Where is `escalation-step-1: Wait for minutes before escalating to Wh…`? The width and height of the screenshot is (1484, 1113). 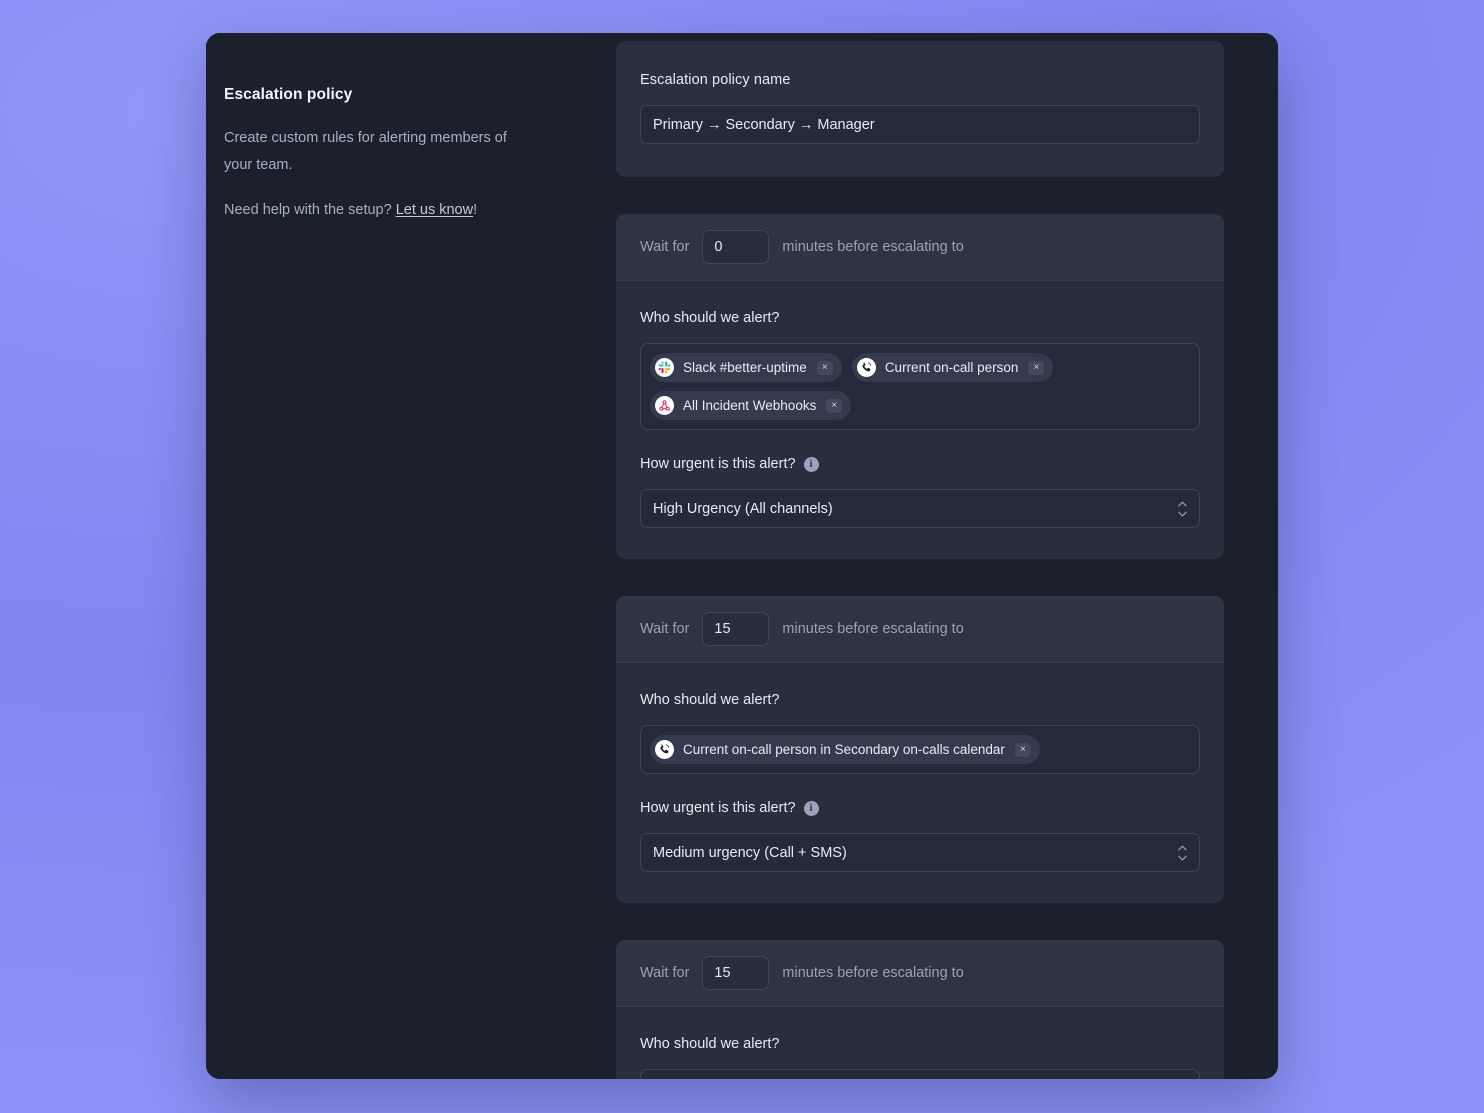 escalation-step-1: Wait for minutes before escalating to Wh… is located at coordinates (920, 386).